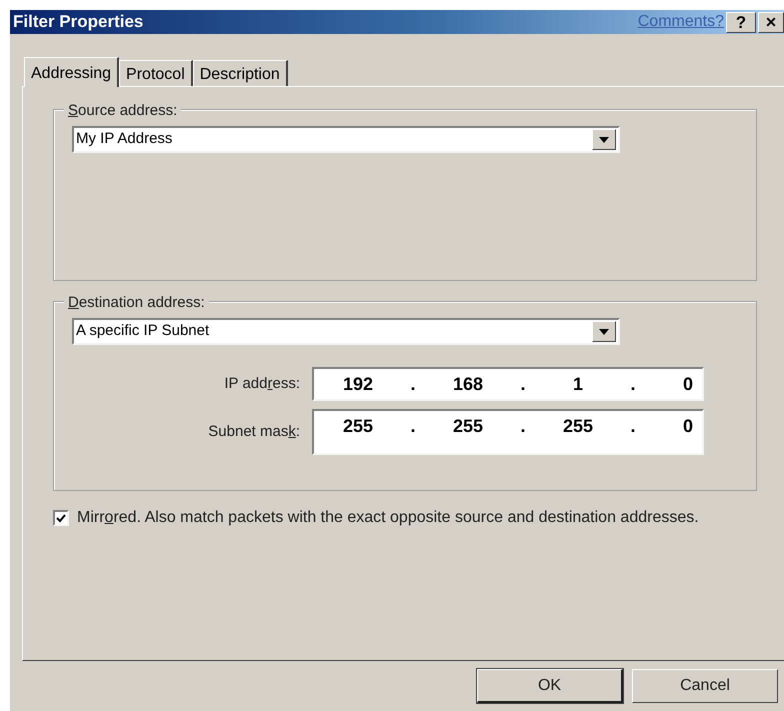  What do you see at coordinates (78, 22) in the screenshot?
I see `window-title: Filter Properties` at bounding box center [78, 22].